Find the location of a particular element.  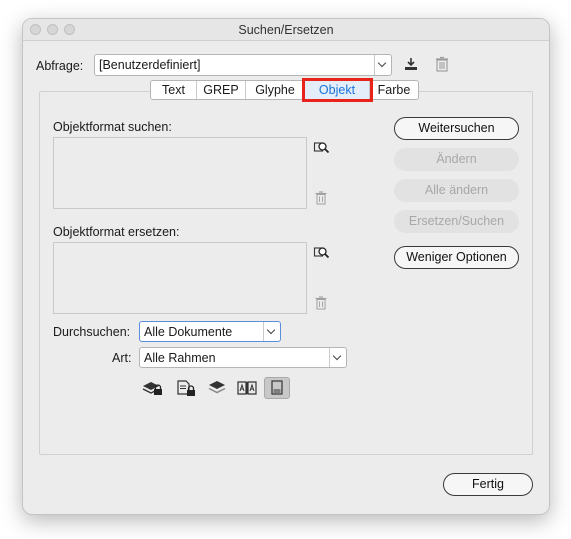

tab-glyph: Glyphe is located at coordinates (275, 90).